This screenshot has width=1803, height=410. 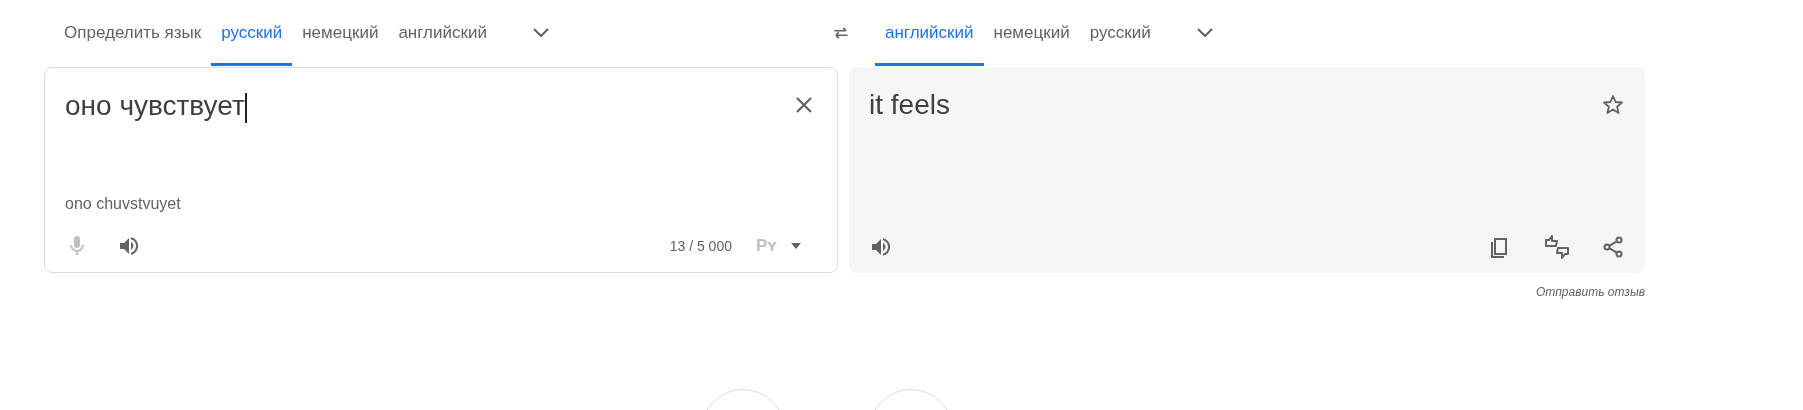 I want to click on character-count: 13 / 5 000, so click(x=700, y=246).